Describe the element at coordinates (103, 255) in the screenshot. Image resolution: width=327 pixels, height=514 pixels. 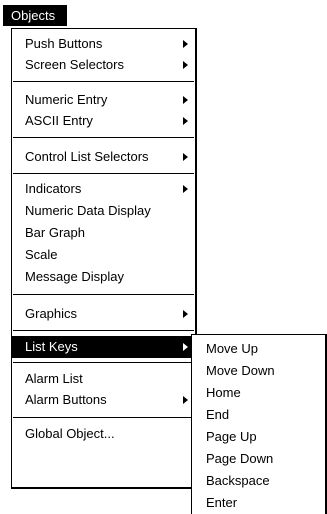
I see `menu-item-scale: Scale` at that location.